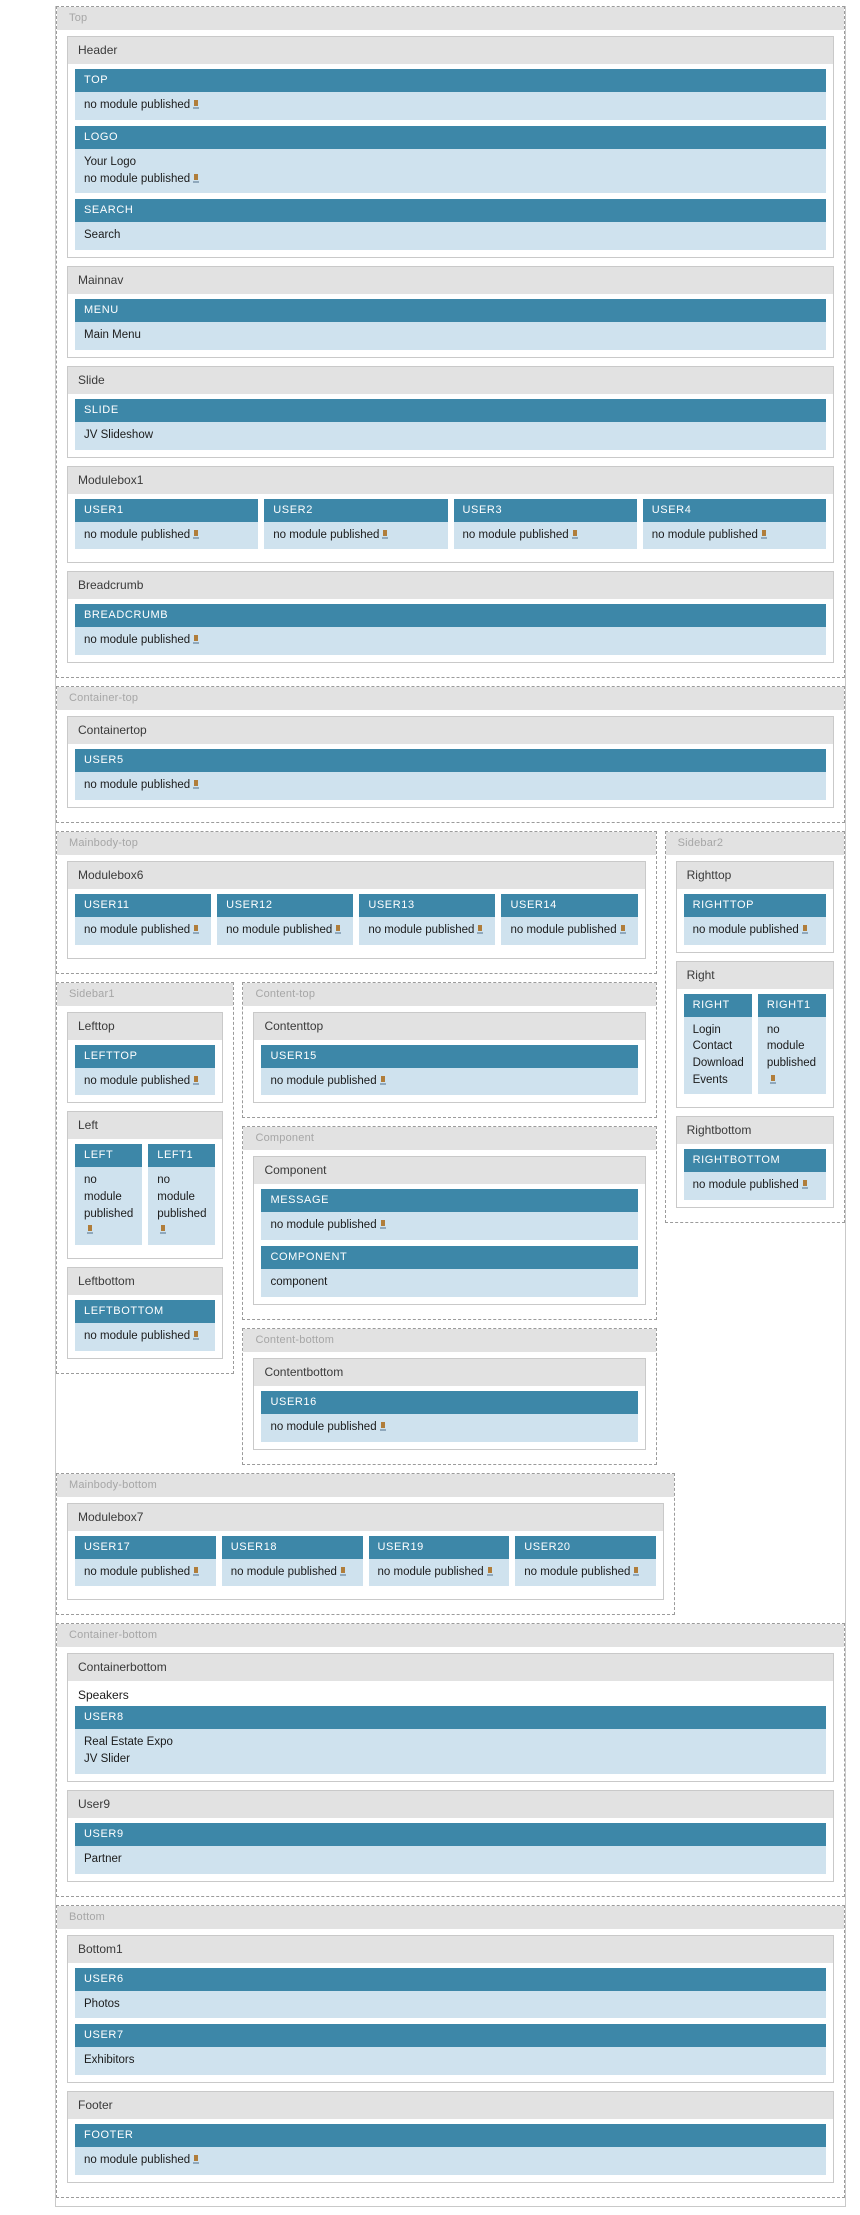  What do you see at coordinates (450, 1636) in the screenshot?
I see `section-container-bottom-title: Container-bottom` at bounding box center [450, 1636].